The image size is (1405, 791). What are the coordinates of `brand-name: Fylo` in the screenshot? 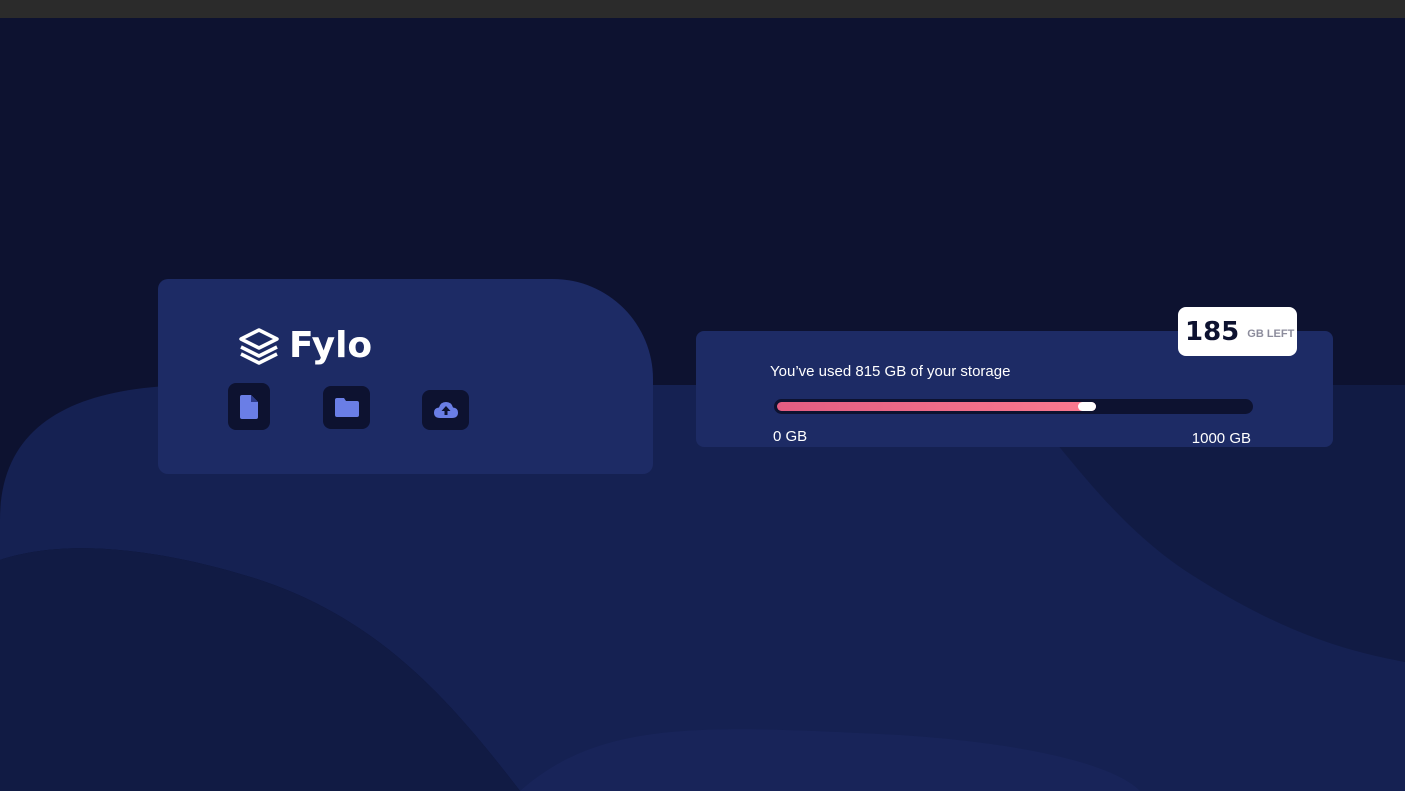 It's located at (331, 345).